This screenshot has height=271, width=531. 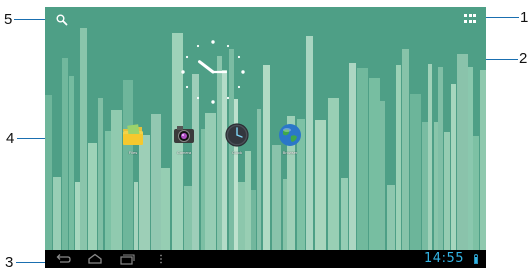 I want to click on home-icon, so click(x=95, y=259).